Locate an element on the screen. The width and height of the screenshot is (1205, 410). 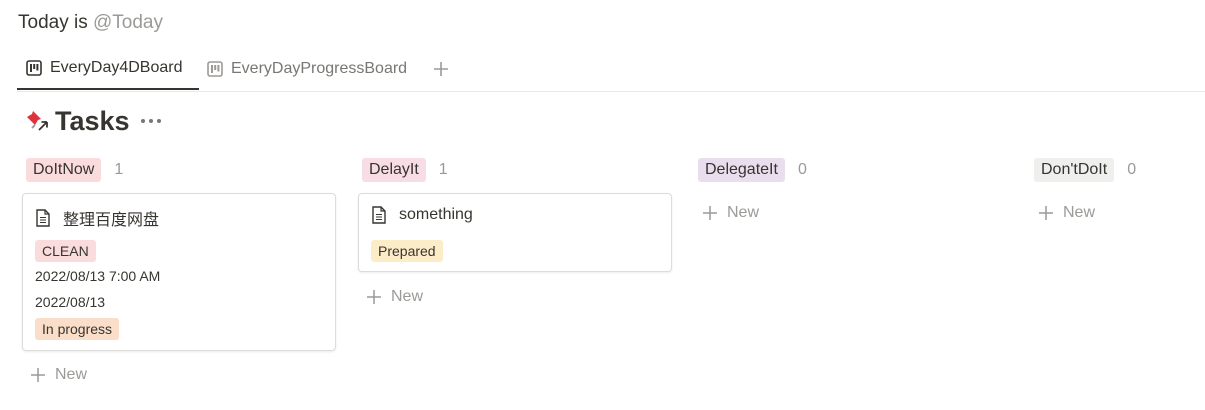
column-header-delayit: DelayIt 1 is located at coordinates (405, 170).